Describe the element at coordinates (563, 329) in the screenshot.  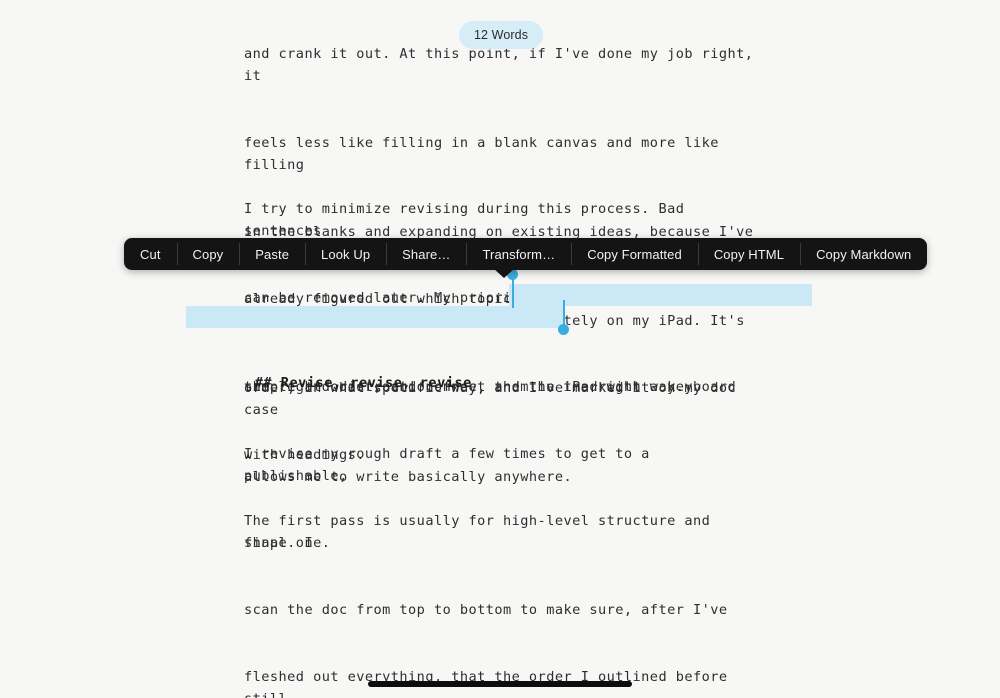
I see `selection-end-handle-knob` at that location.